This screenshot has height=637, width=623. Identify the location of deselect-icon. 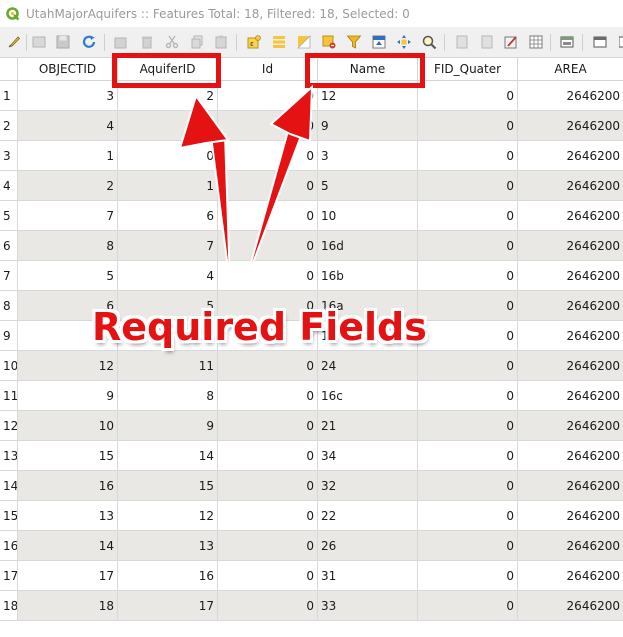
(329, 42).